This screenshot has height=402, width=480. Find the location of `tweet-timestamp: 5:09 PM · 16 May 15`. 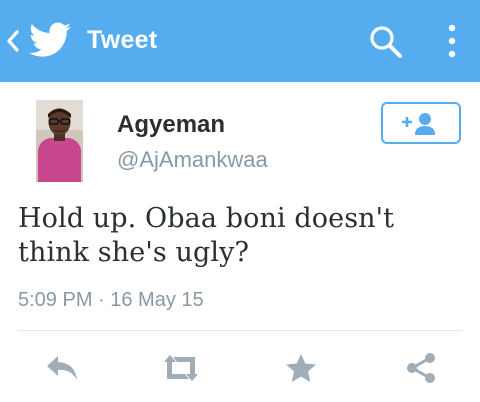

tweet-timestamp: 5:09 PM · 16 May 15 is located at coordinates (111, 300).